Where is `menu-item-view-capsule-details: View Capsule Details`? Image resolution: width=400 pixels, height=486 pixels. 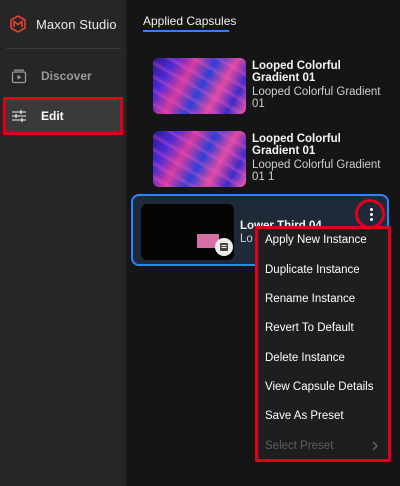 menu-item-view-capsule-details: View Capsule Details is located at coordinates (326, 387).